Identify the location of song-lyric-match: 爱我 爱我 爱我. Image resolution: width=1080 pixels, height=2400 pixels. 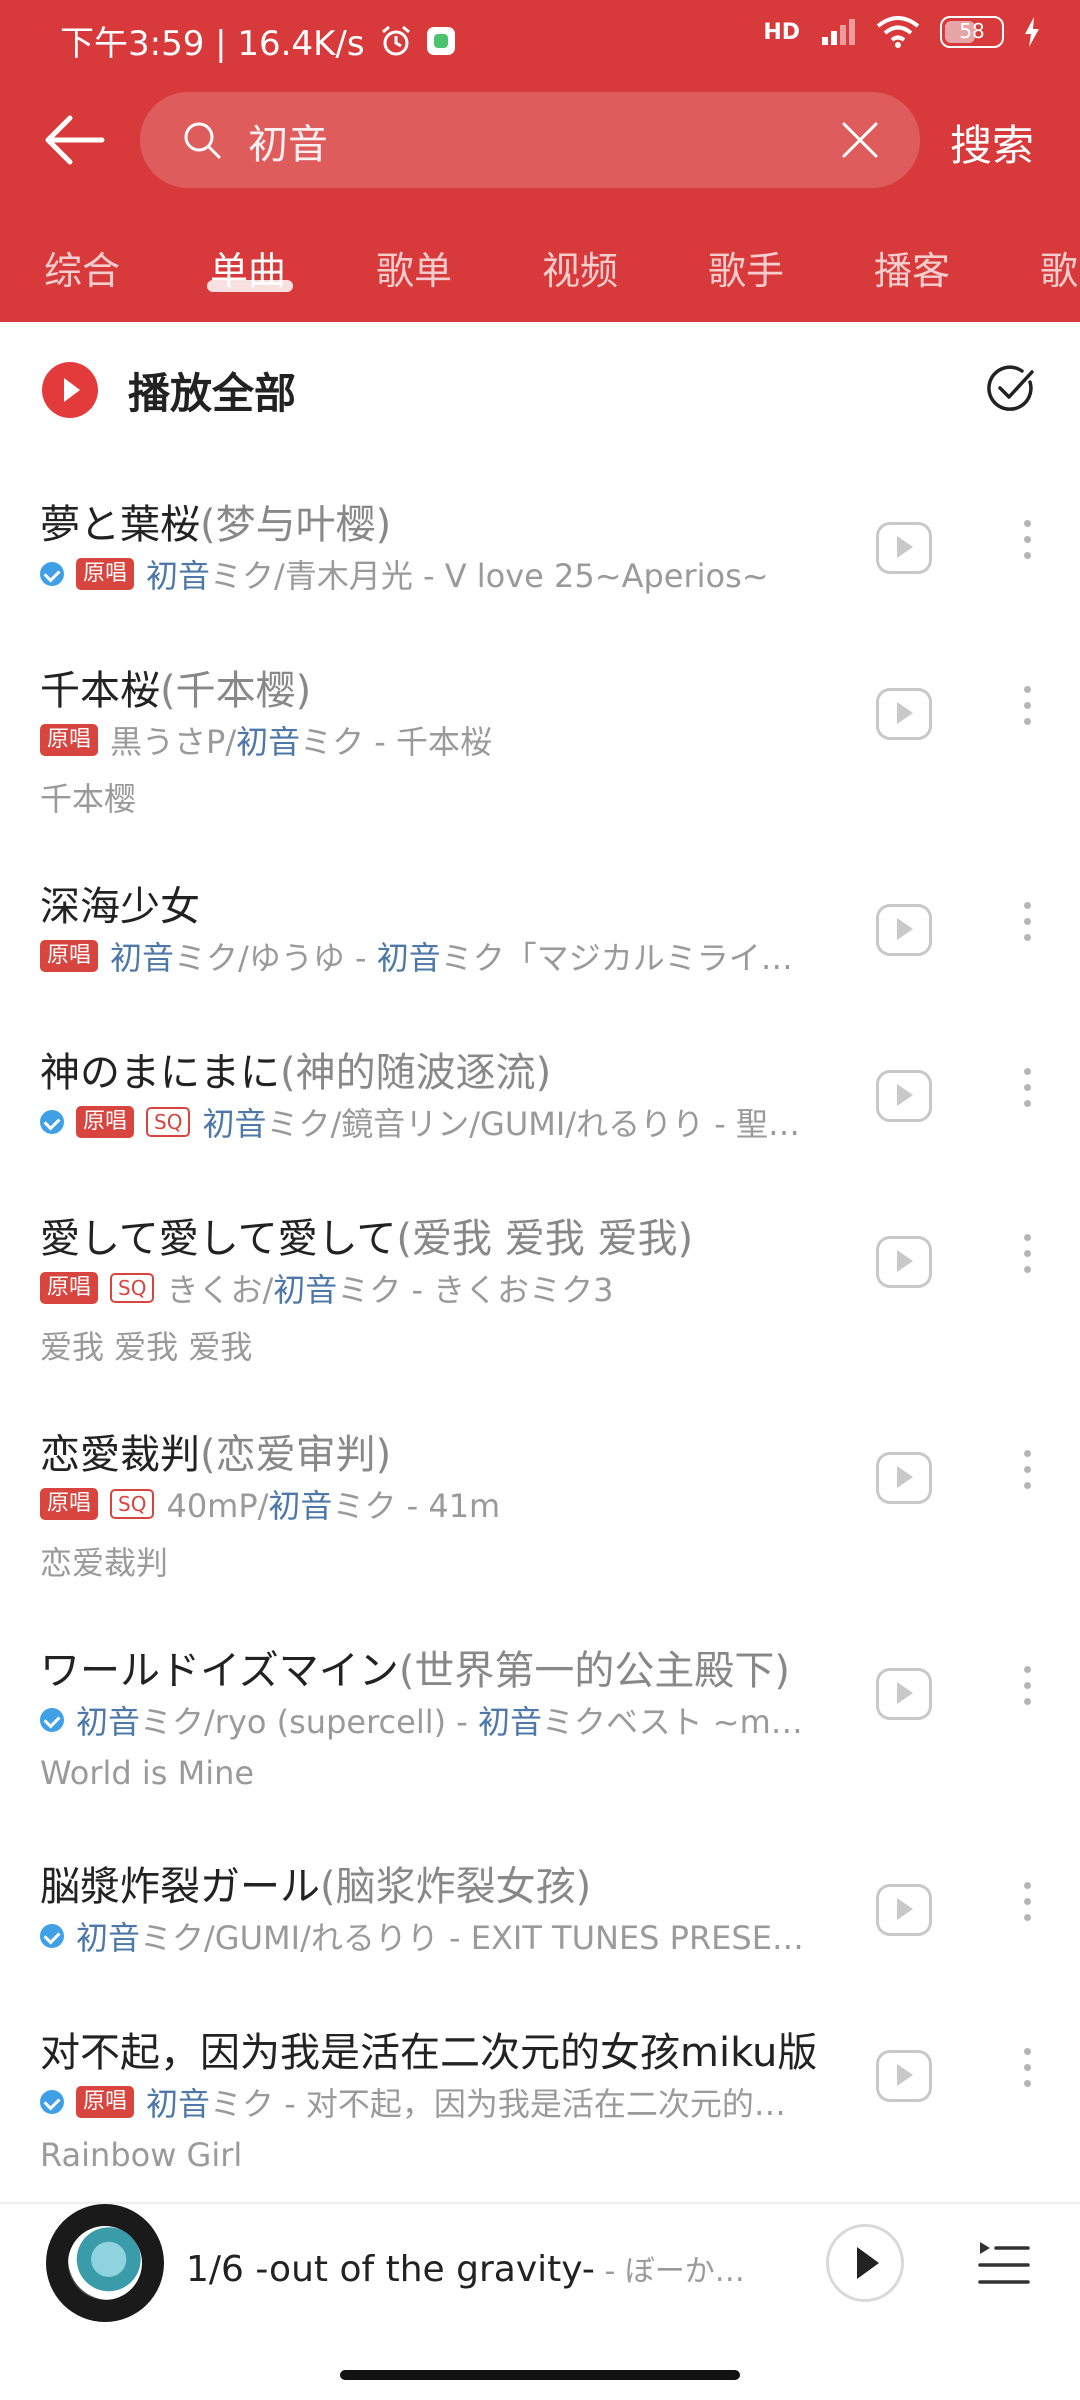
(146, 1347).